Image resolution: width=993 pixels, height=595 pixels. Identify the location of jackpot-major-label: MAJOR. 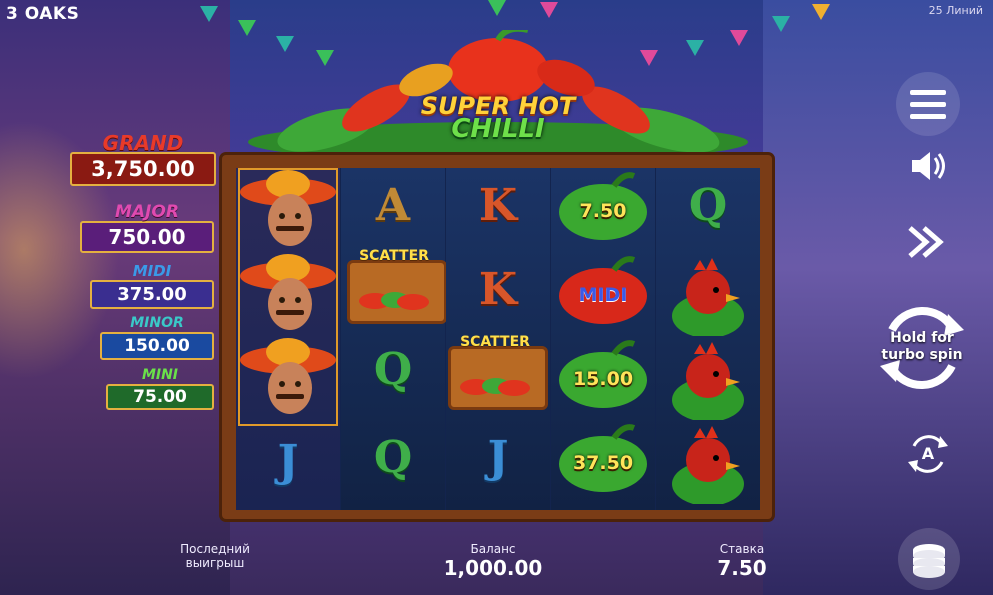
(147, 212).